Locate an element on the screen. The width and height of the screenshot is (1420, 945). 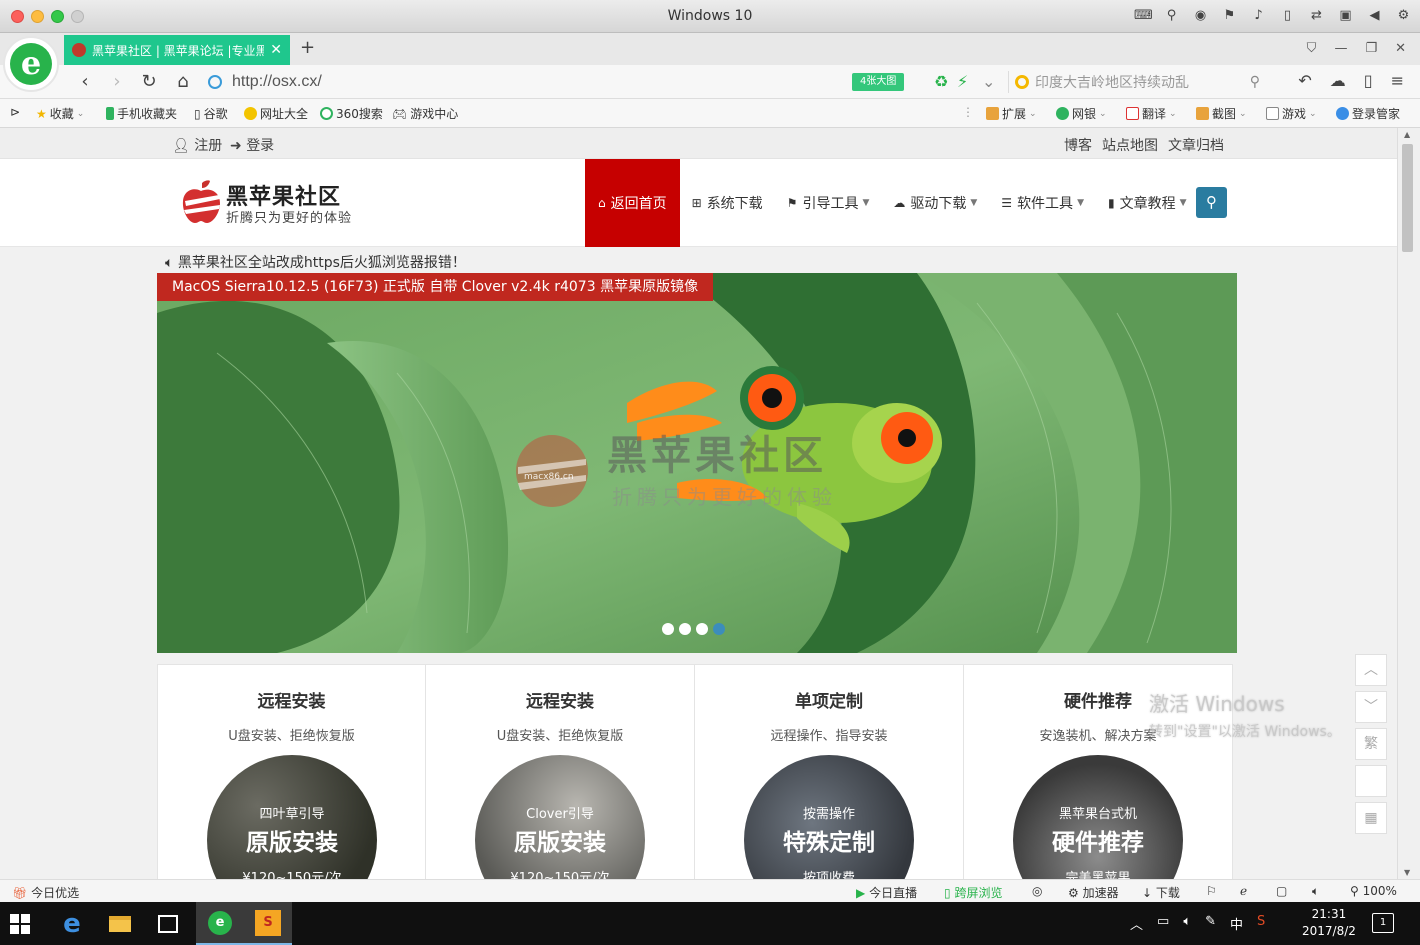
service-card: 远程安装 U盘安装、拒绝恢复版 四叶草引导 原版安装 ¥120~150元/次 is located at coordinates (291, 771).